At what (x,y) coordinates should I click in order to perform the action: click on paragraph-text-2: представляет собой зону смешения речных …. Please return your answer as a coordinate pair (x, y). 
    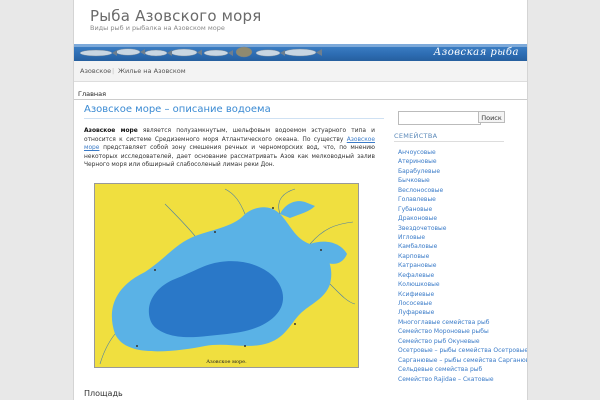
    Looking at the image, I should click on (229, 156).